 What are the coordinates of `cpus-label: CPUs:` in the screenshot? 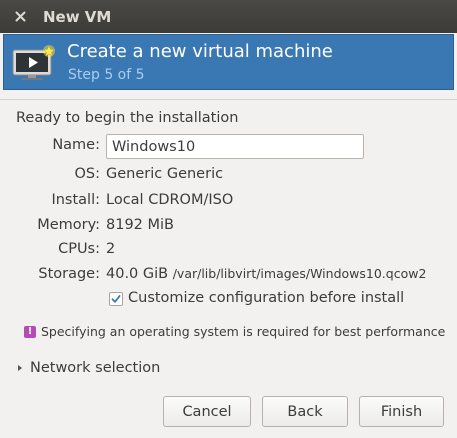 It's located at (79, 249).